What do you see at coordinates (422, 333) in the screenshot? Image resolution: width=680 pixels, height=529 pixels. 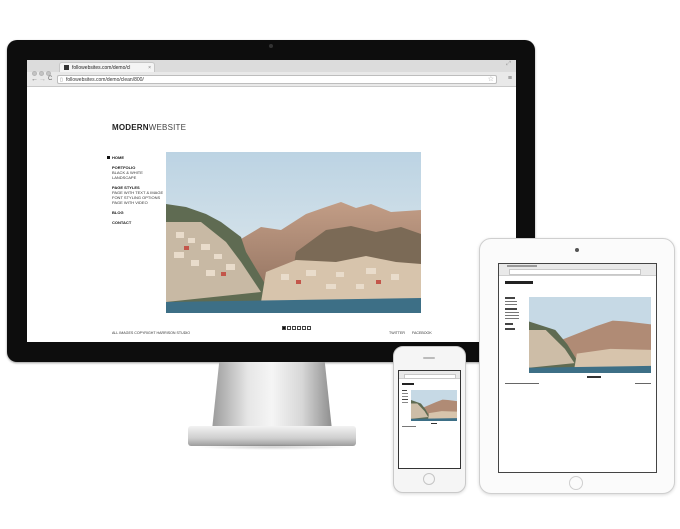 I see `facebook-link: FACEBOOK` at bounding box center [422, 333].